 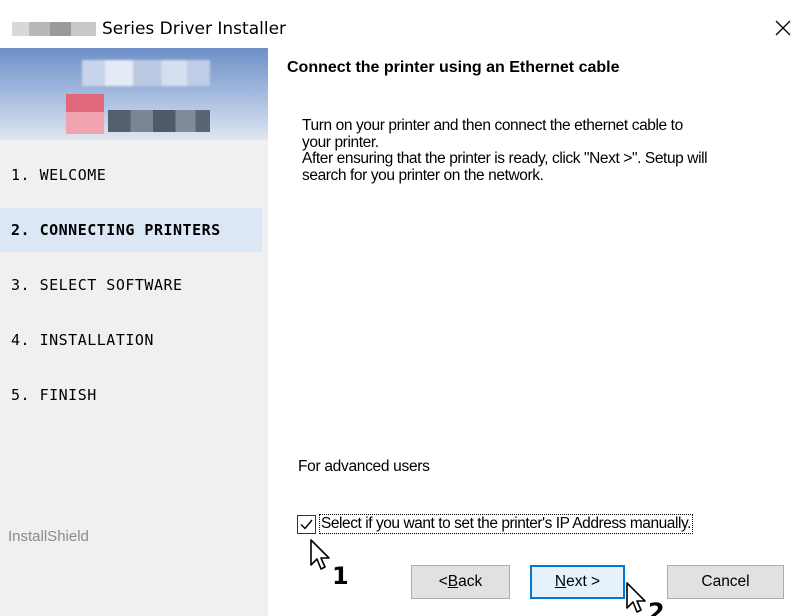 I want to click on close-icon, so click(x=783, y=28).